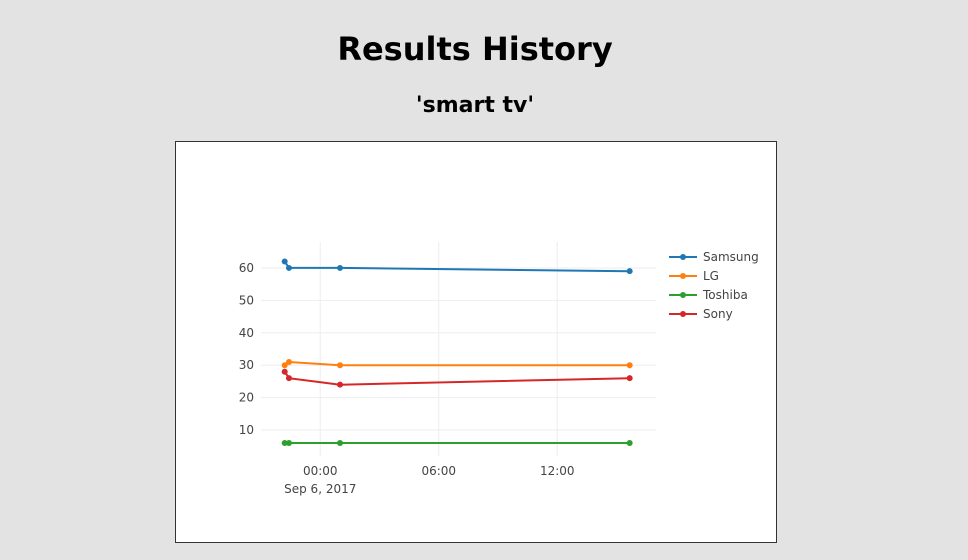 The width and height of the screenshot is (968, 560). I want to click on series-toshiba, so click(457, 443).